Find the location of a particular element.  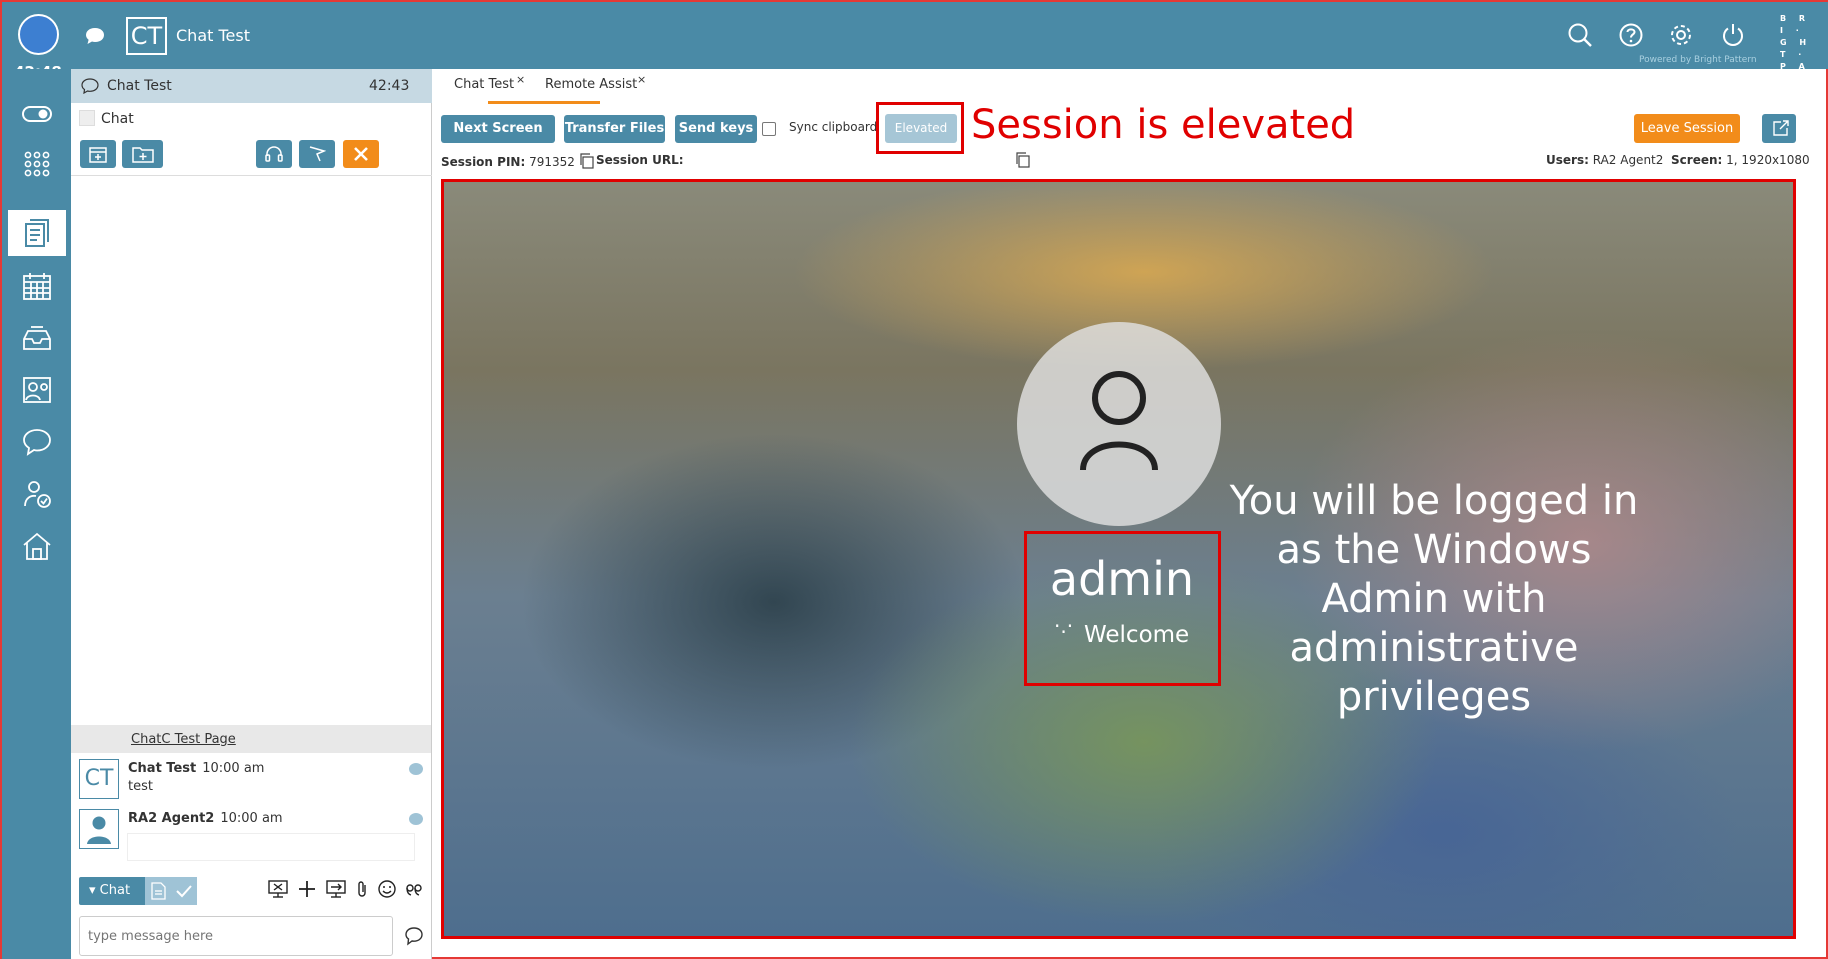

headset-icon is located at coordinates (274, 154).